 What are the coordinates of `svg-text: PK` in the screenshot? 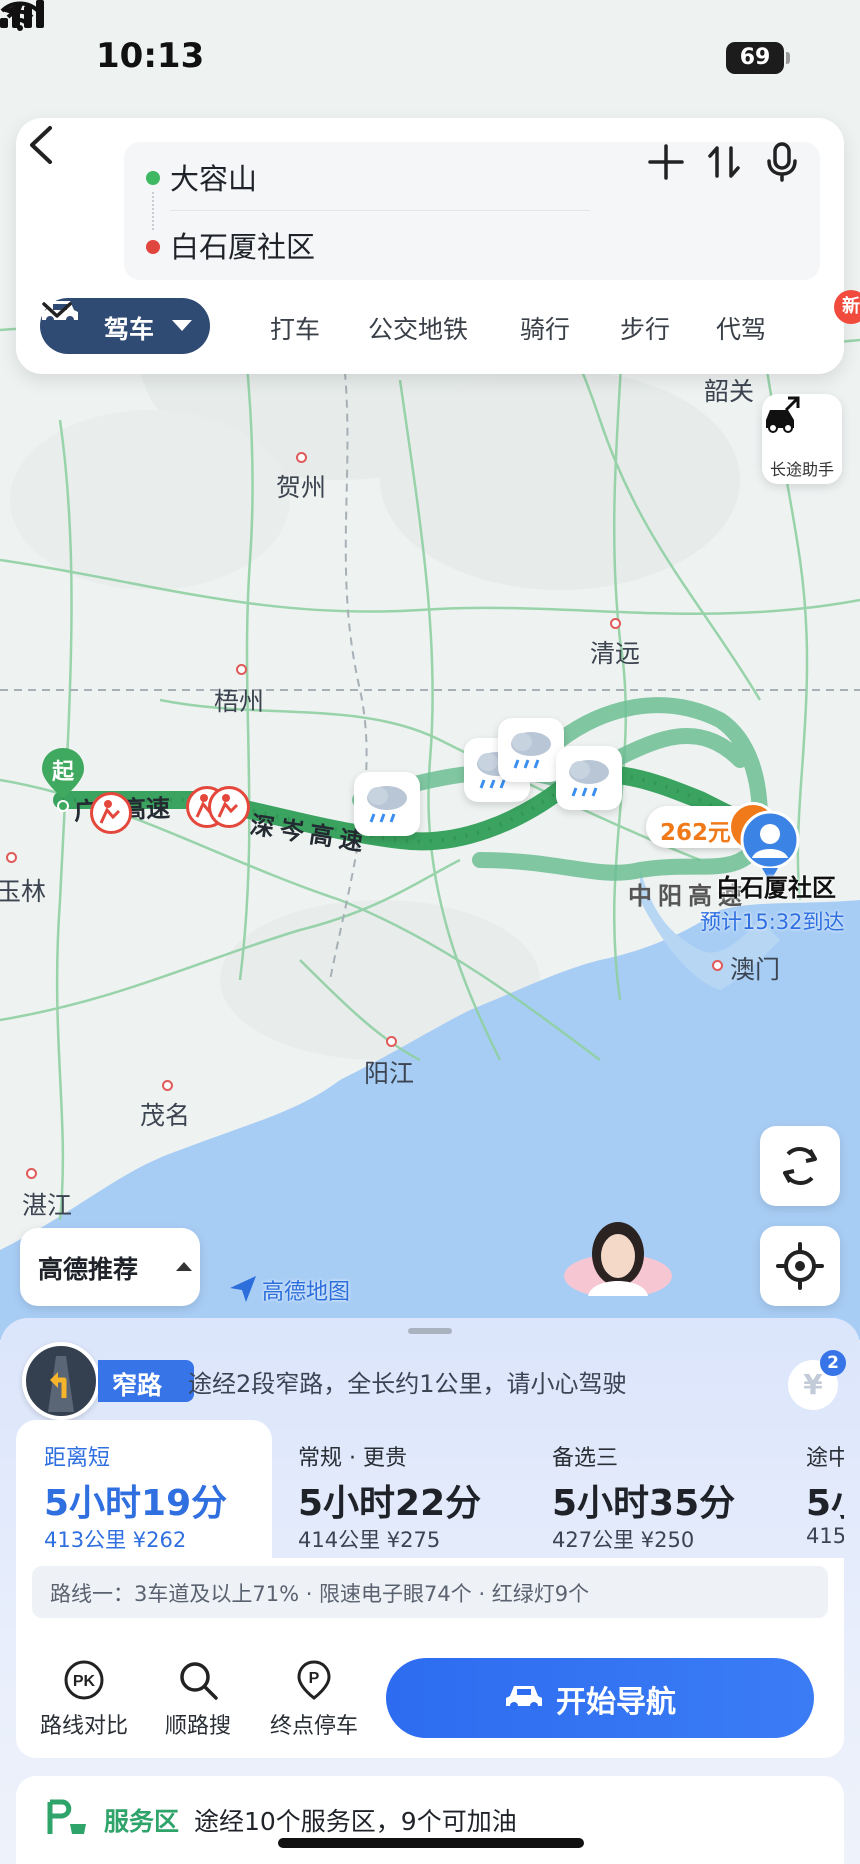 It's located at (84, 1681).